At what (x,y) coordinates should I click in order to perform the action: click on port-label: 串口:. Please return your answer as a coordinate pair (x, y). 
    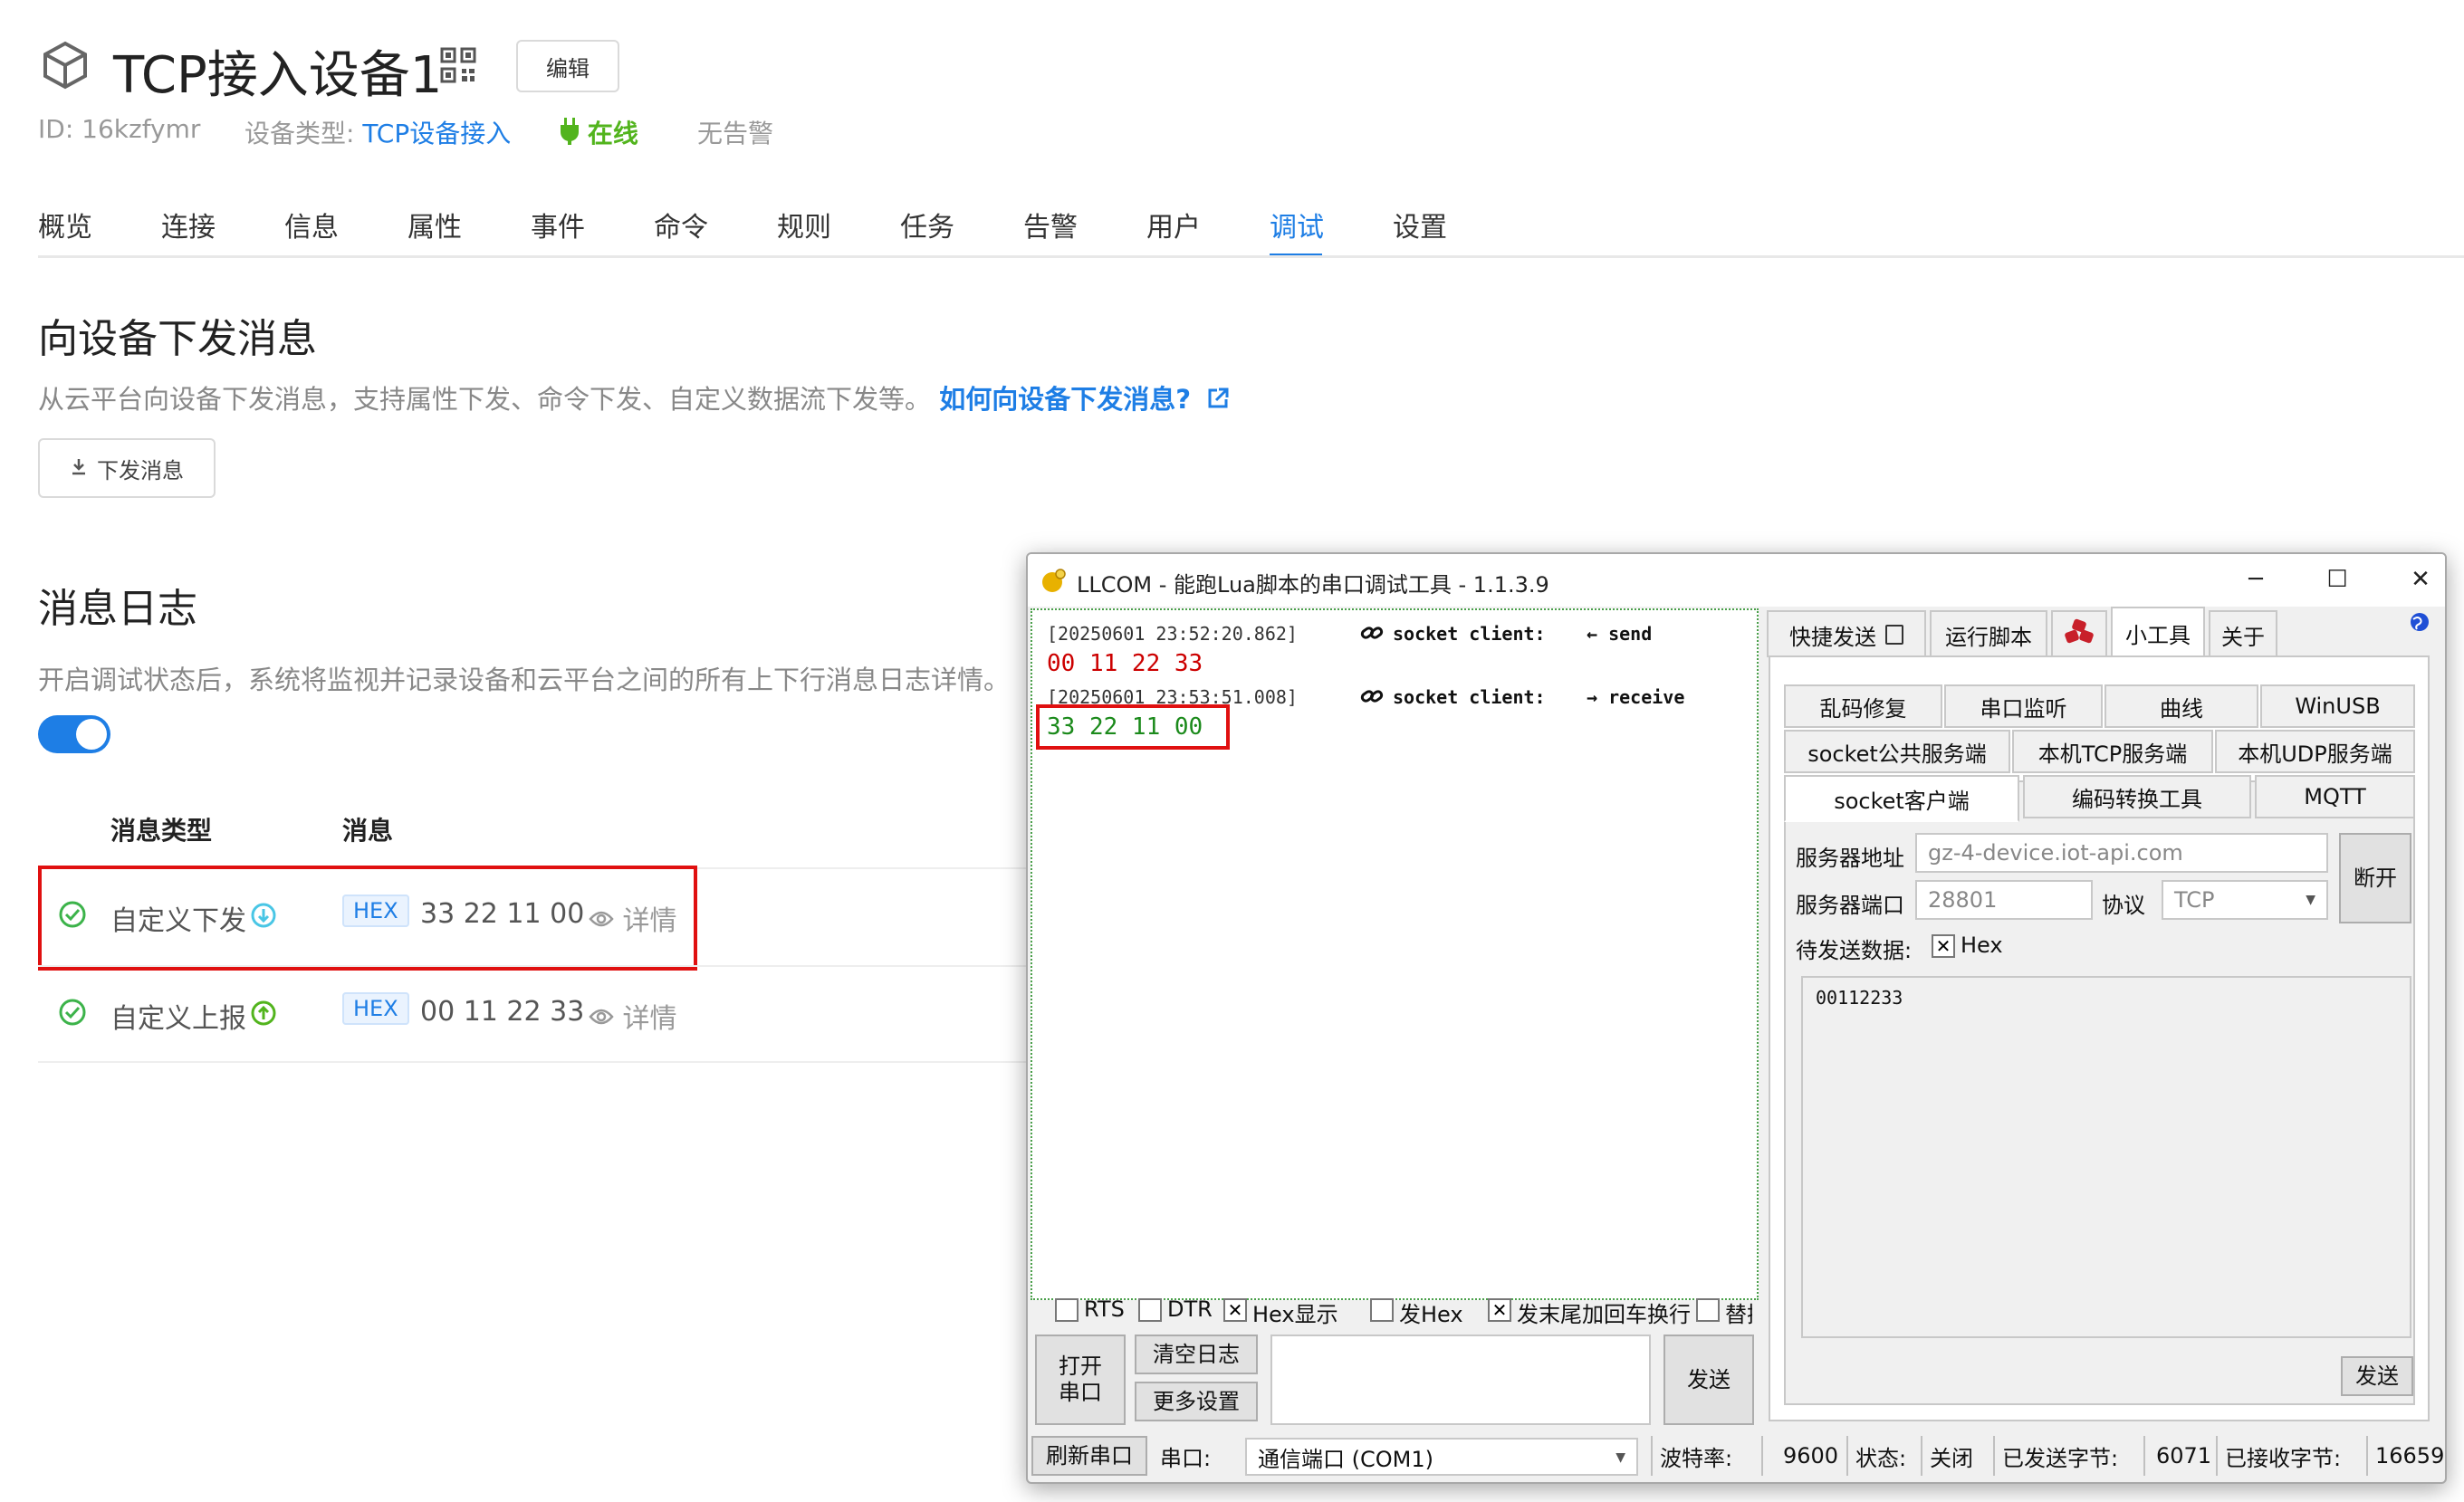
    Looking at the image, I should click on (1186, 1458).